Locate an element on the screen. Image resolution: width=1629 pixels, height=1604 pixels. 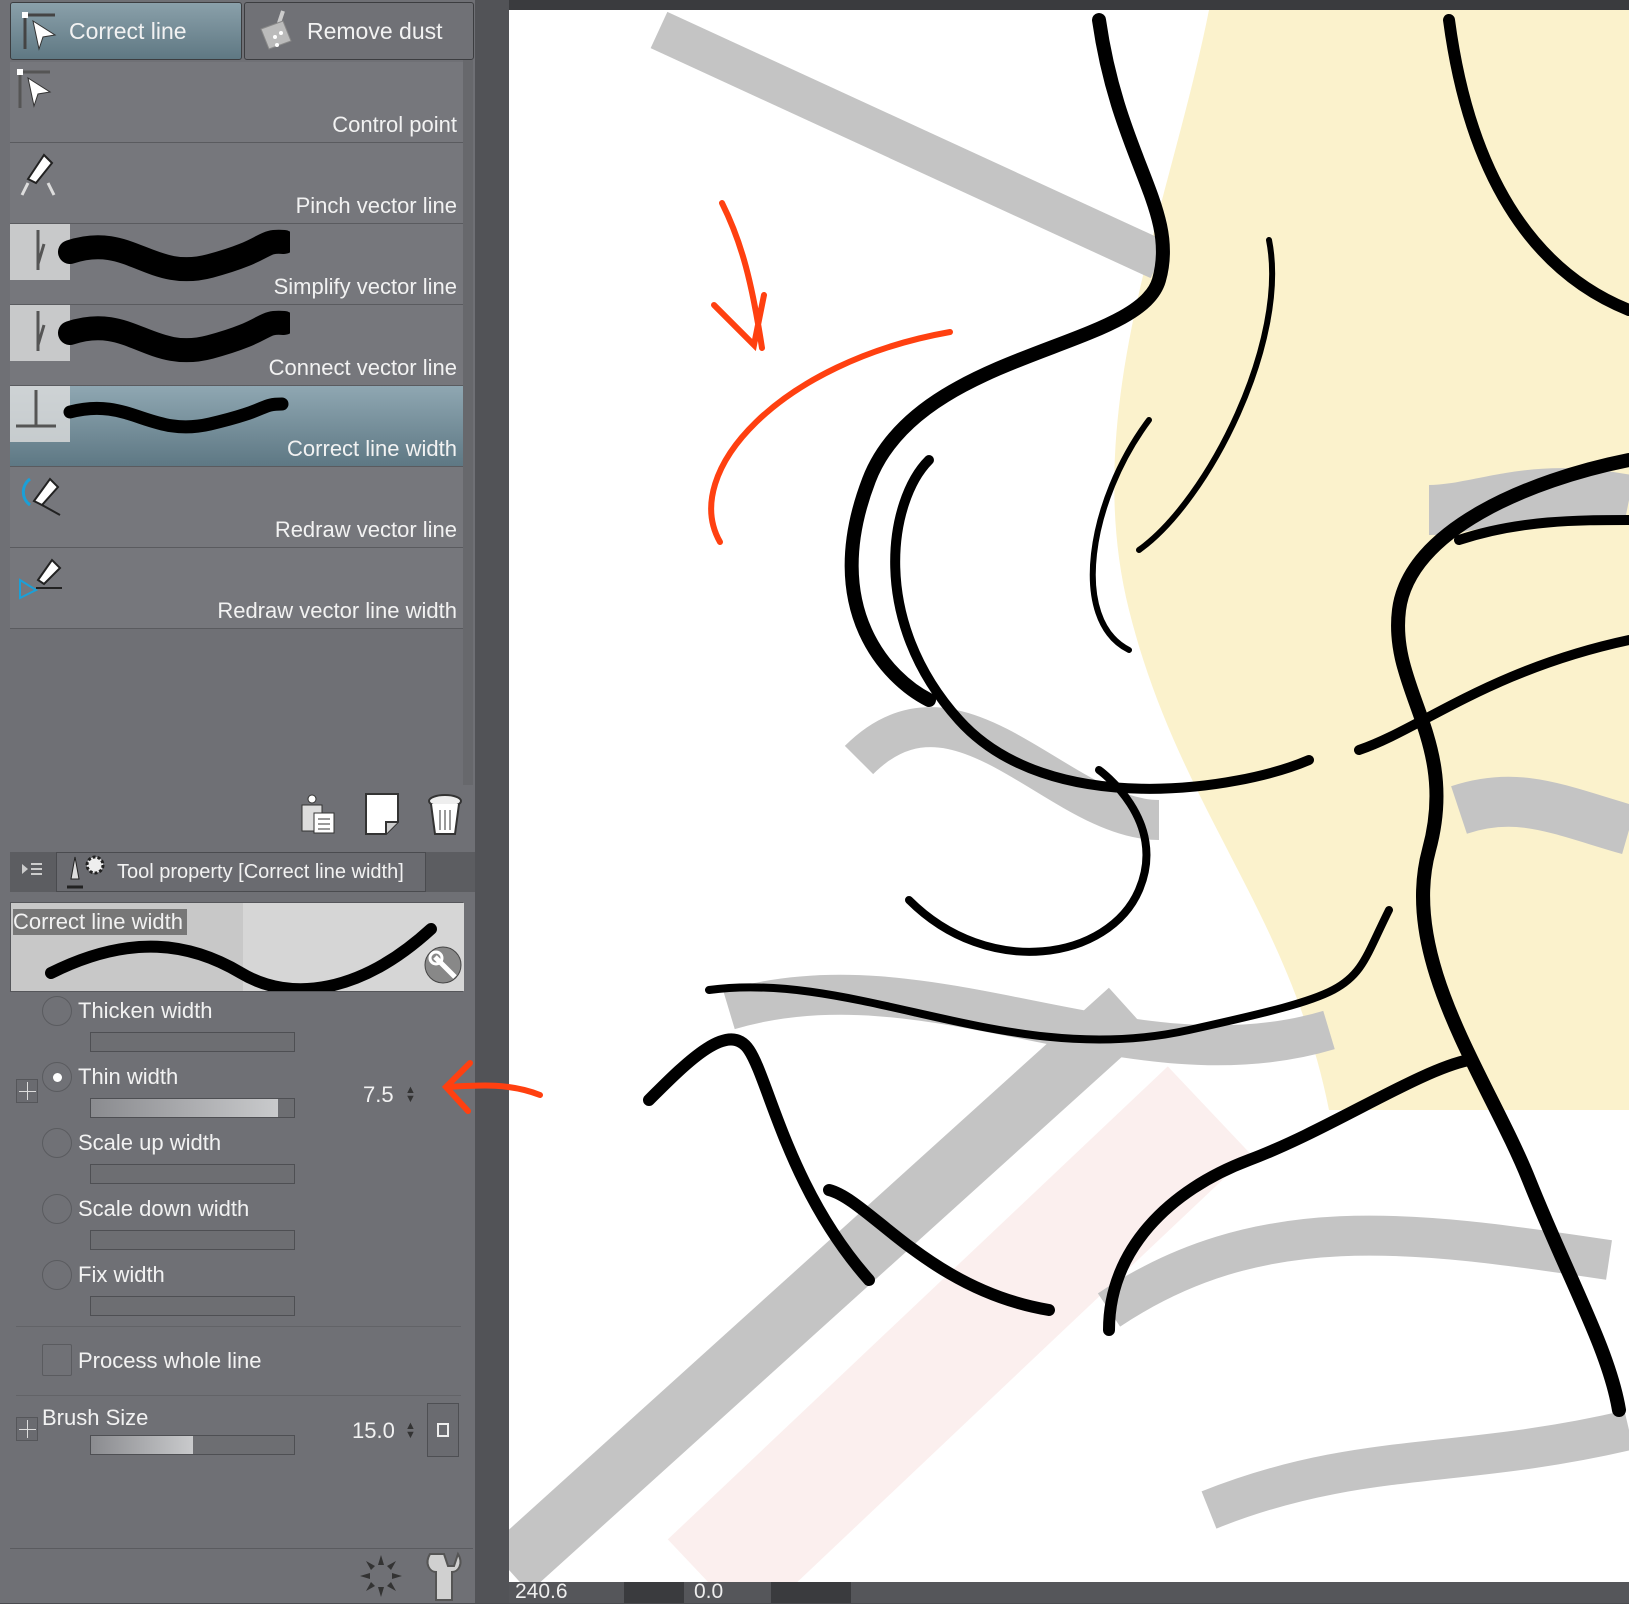
brush-preview: Correct line width is located at coordinates (237, 947).